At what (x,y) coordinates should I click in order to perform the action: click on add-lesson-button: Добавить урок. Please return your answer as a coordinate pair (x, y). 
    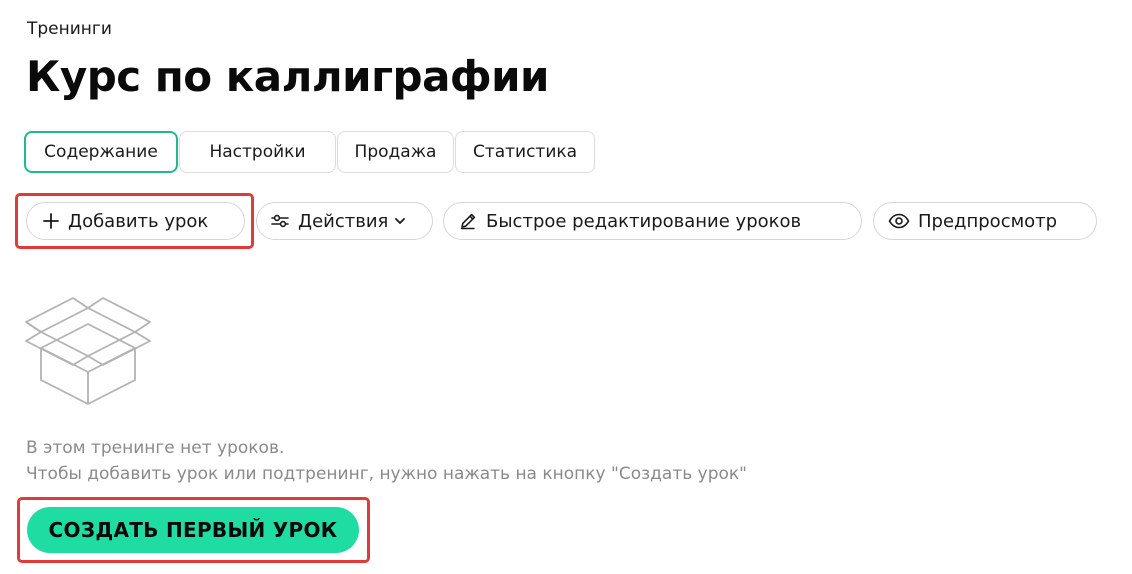
    Looking at the image, I should click on (135, 221).